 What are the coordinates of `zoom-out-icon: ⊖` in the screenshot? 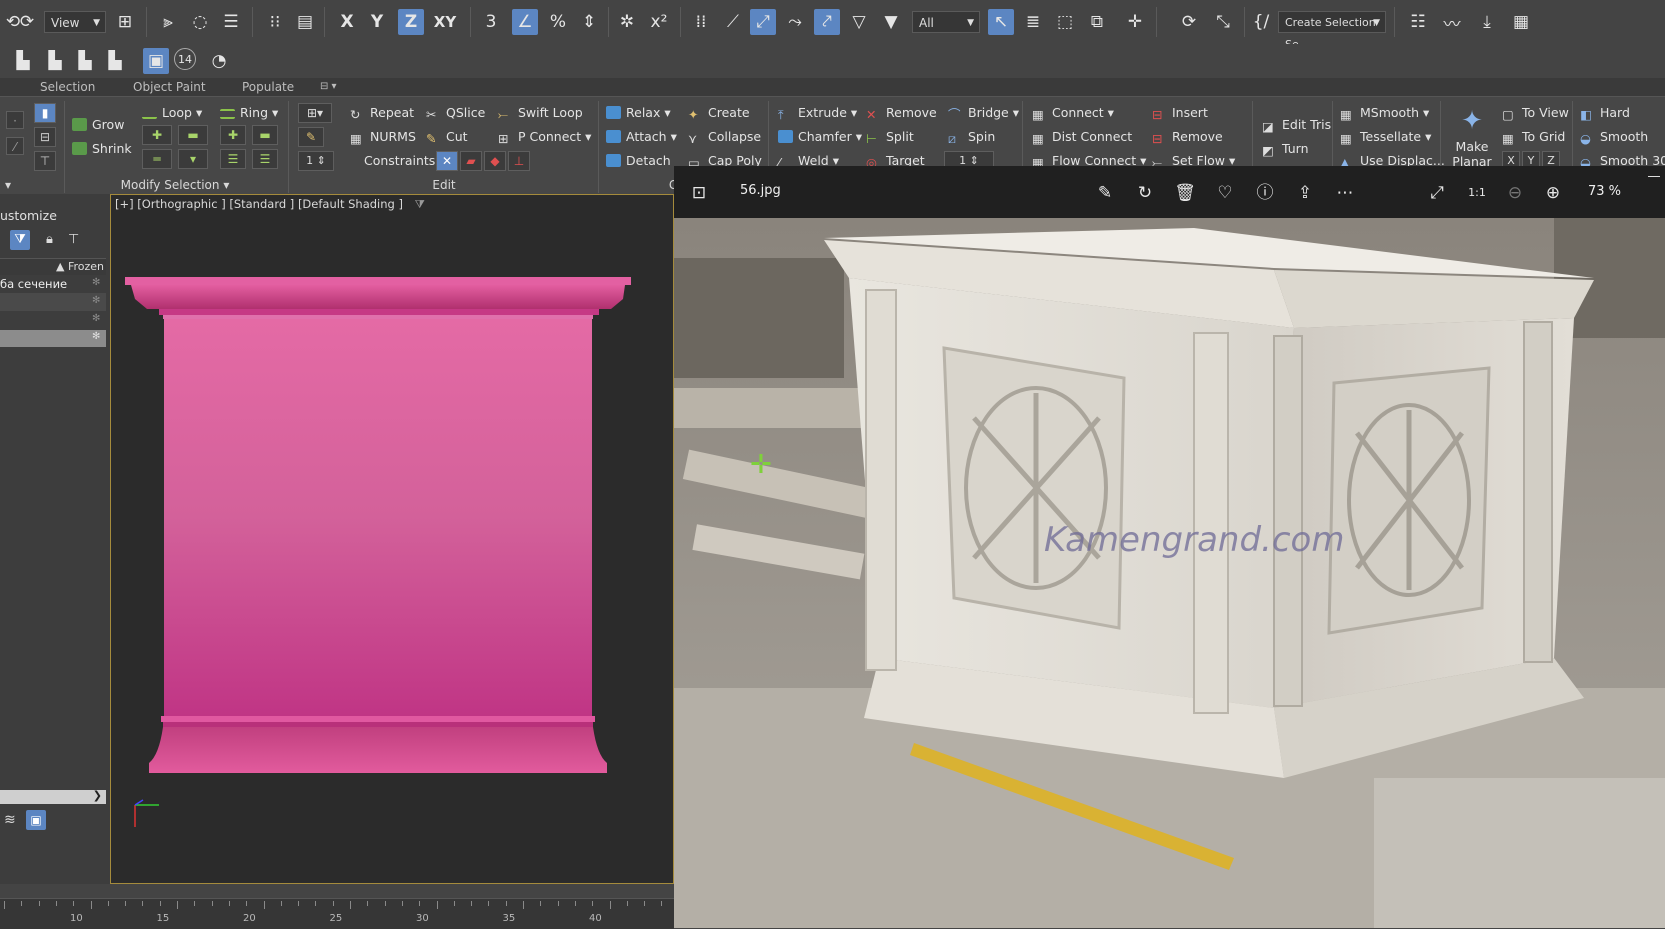 It's located at (1515, 193).